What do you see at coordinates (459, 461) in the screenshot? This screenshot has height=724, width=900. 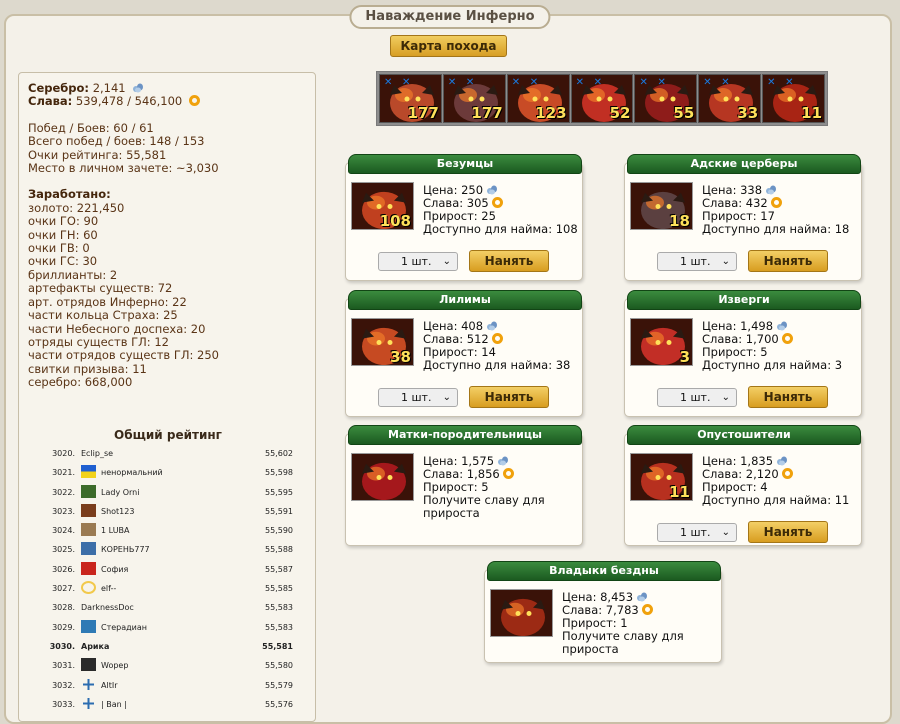 I see `price-text: Цена: 1,575` at bounding box center [459, 461].